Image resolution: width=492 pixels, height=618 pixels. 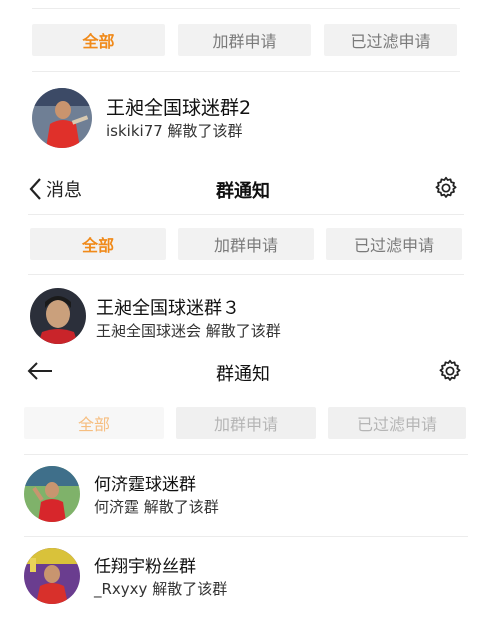 What do you see at coordinates (161, 589) in the screenshot?
I see `notice-message: _Rxyxy 解散了该群` at bounding box center [161, 589].